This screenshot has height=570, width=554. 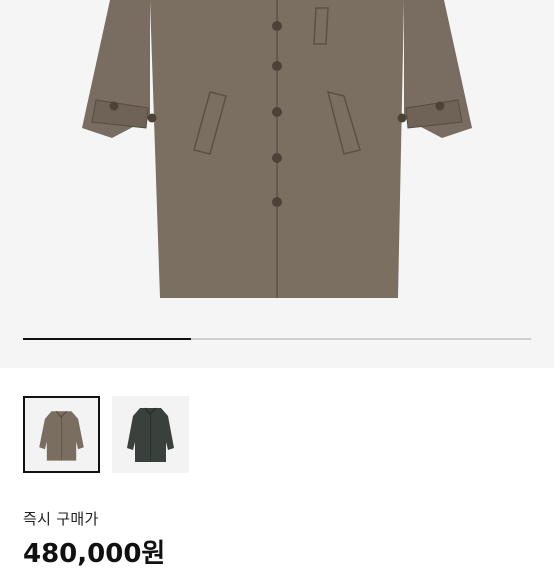 What do you see at coordinates (277, 339) in the screenshot?
I see `gallery-progress-bar` at bounding box center [277, 339].